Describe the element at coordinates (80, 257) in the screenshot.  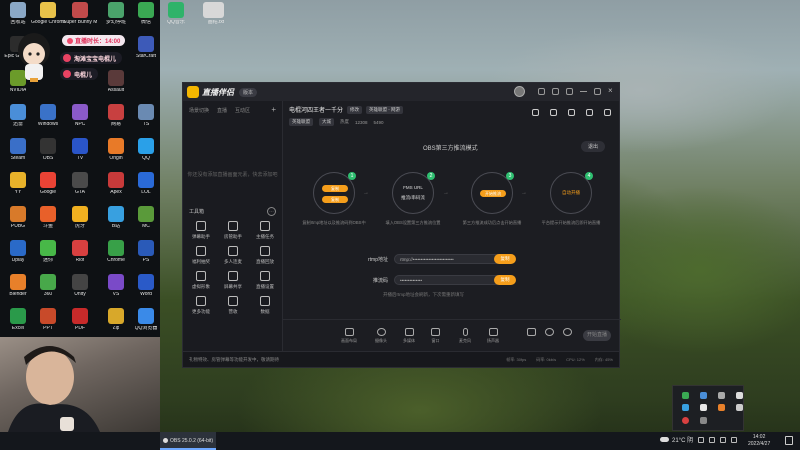
I see `desktop-icon: Riot` at that location.